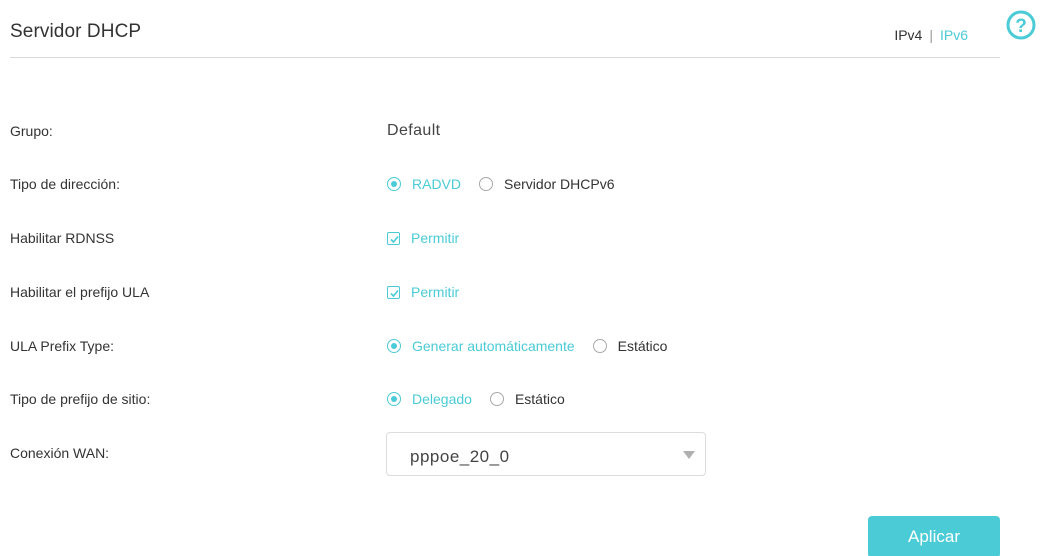 Image resolution: width=1043 pixels, height=556 pixels. I want to click on radio-site-static: Estático, so click(527, 399).